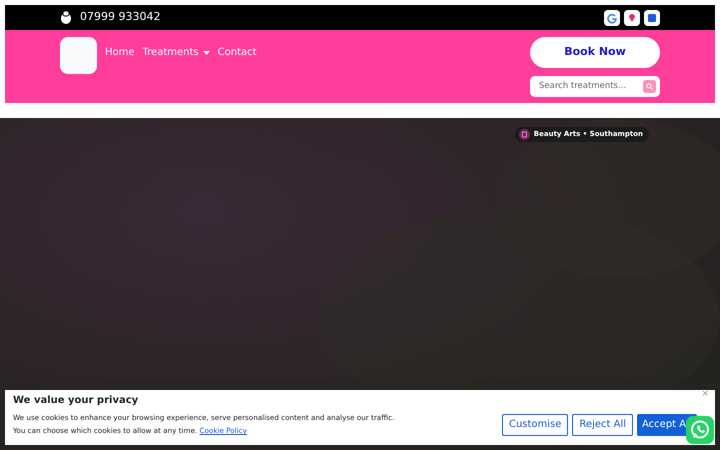  What do you see at coordinates (632, 18) in the screenshot?
I see `map-pin-icon` at bounding box center [632, 18].